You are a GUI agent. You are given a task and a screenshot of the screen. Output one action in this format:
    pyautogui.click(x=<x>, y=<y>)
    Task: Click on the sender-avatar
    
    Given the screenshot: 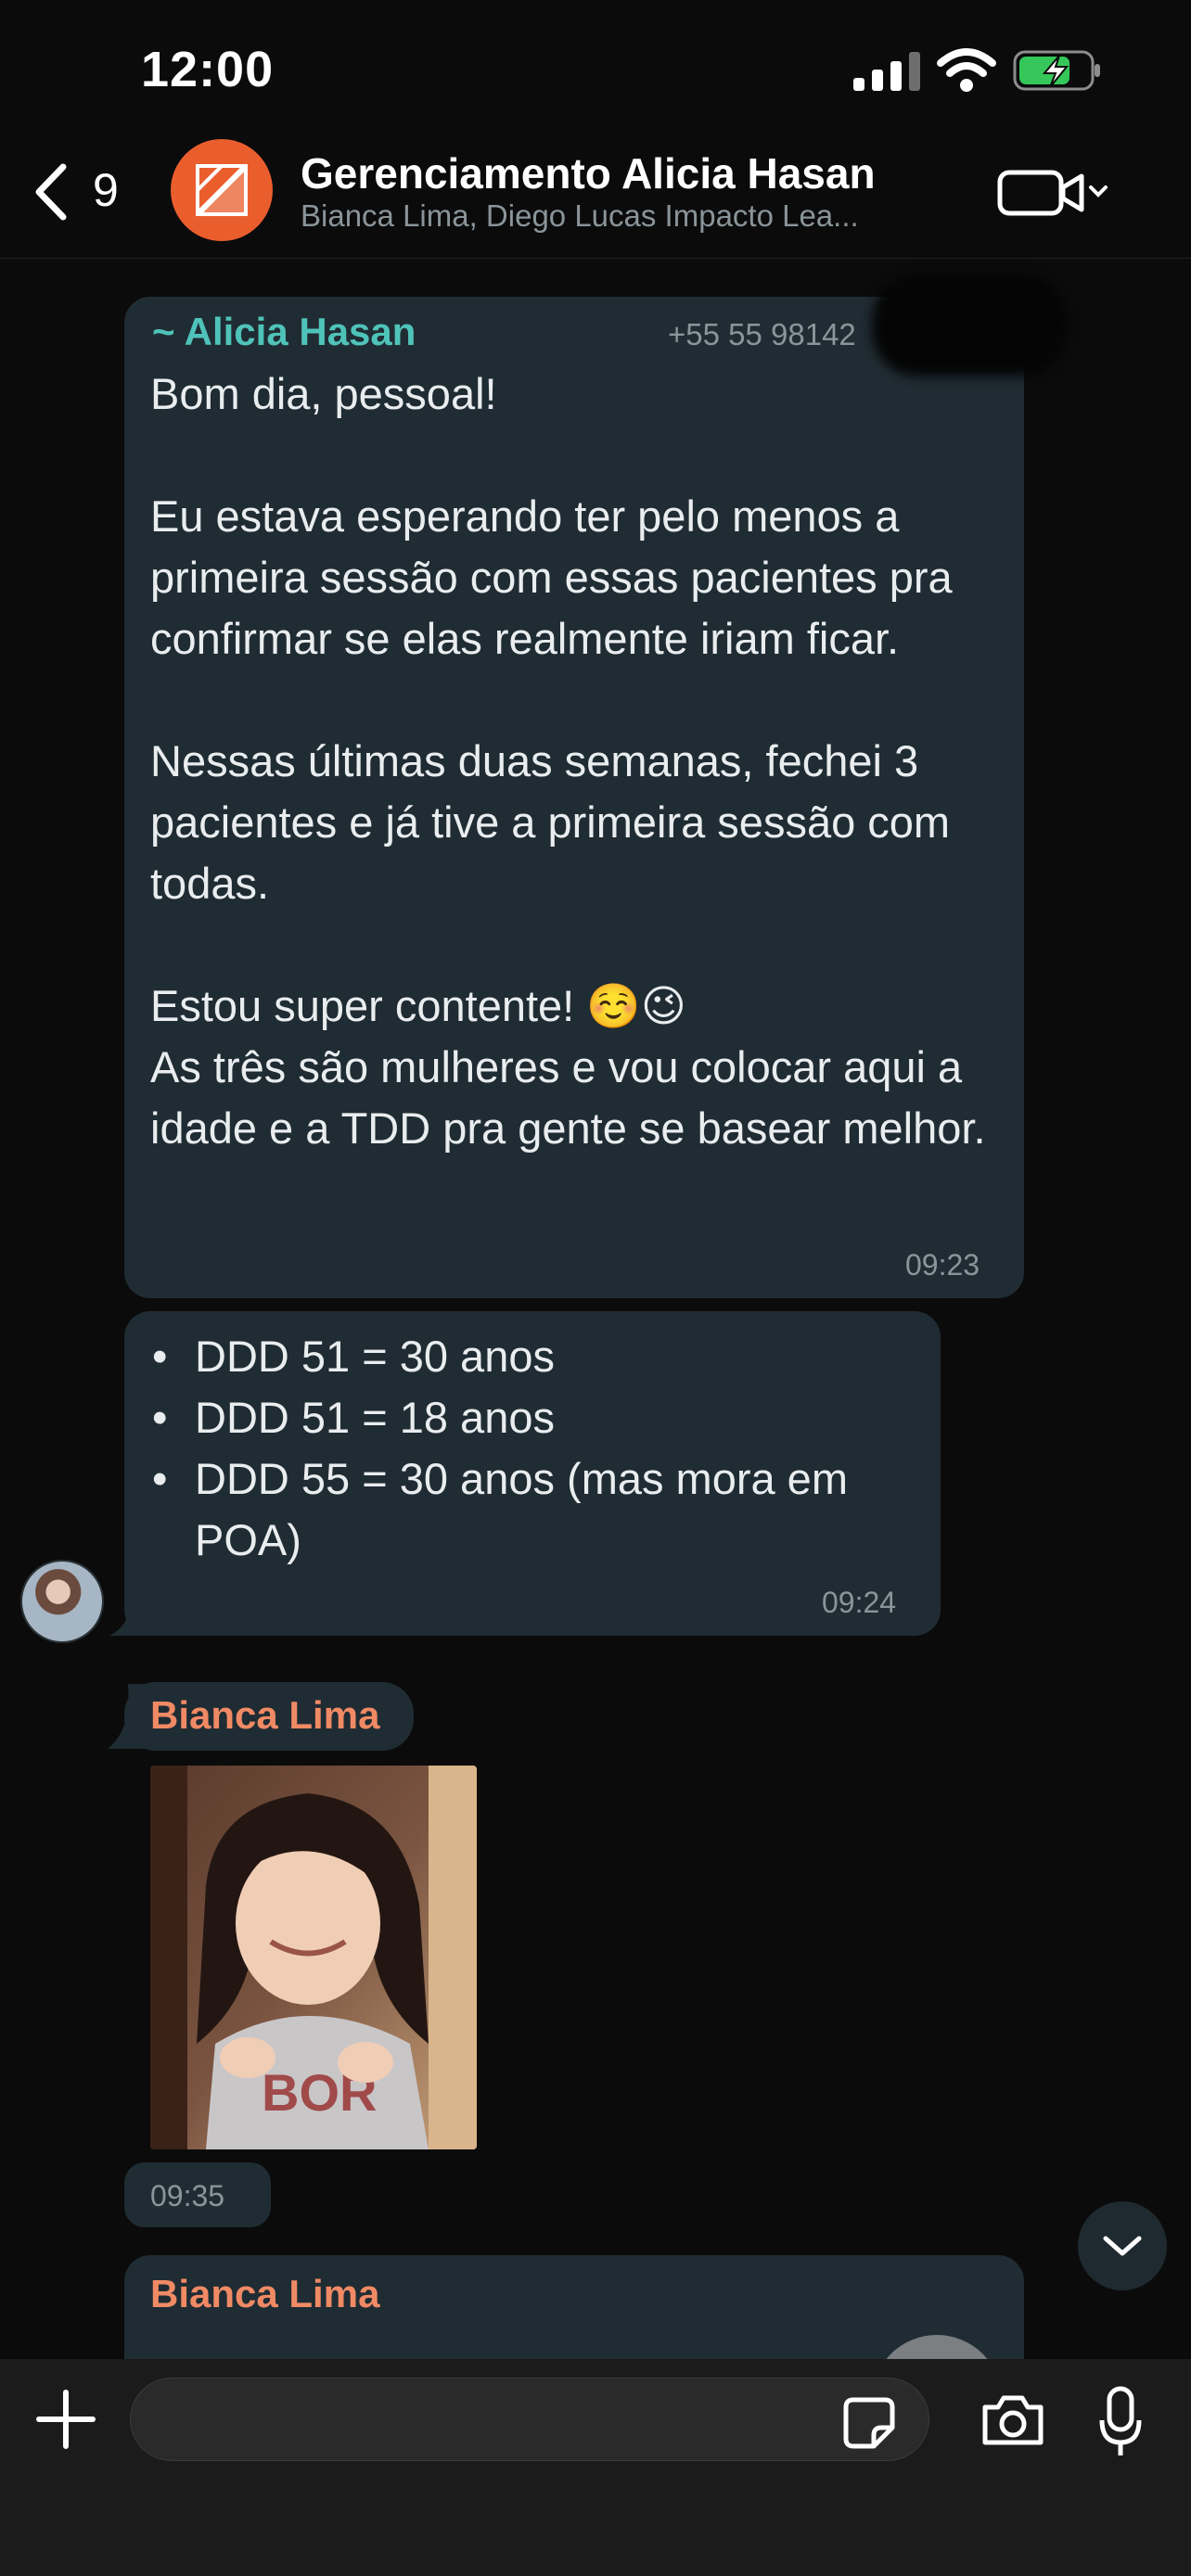 What is the action you would take?
    pyautogui.click(x=62, y=1601)
    